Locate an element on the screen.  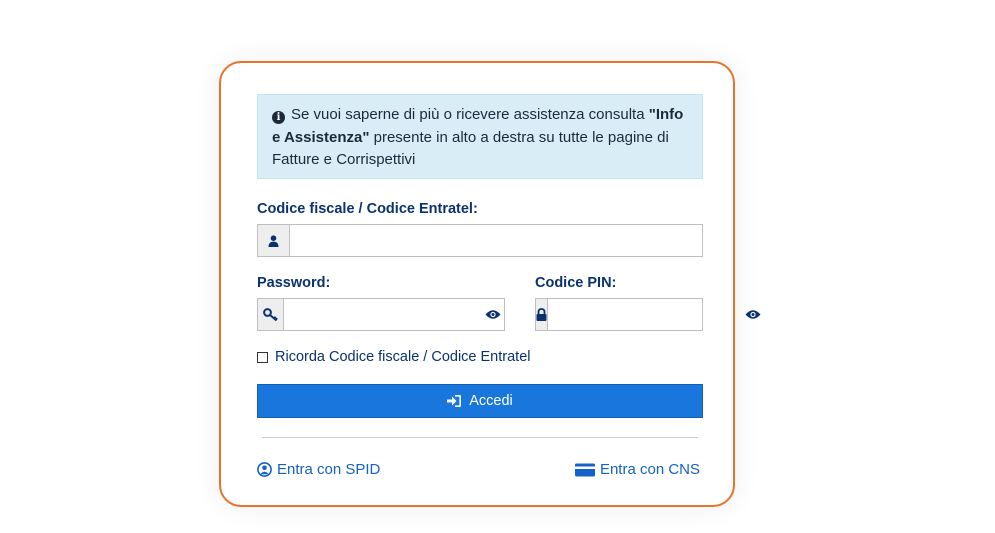
spid-link-label: Entra con SPID is located at coordinates (329, 469).